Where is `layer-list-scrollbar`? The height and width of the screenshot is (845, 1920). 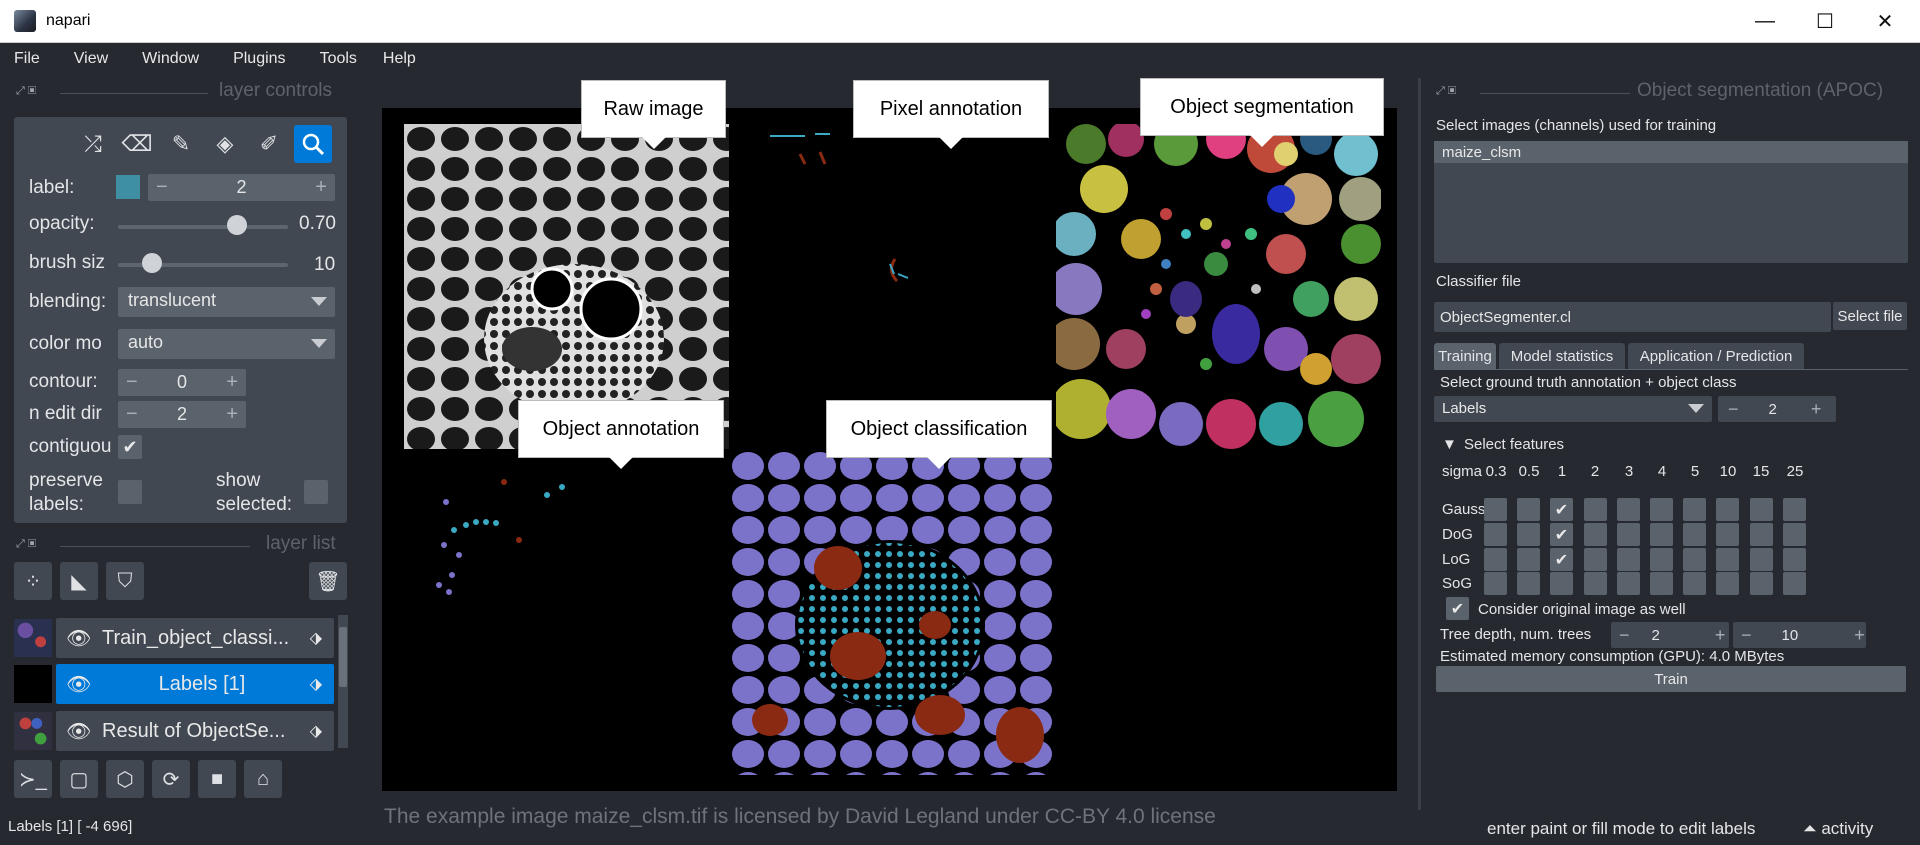 layer-list-scrollbar is located at coordinates (343, 681).